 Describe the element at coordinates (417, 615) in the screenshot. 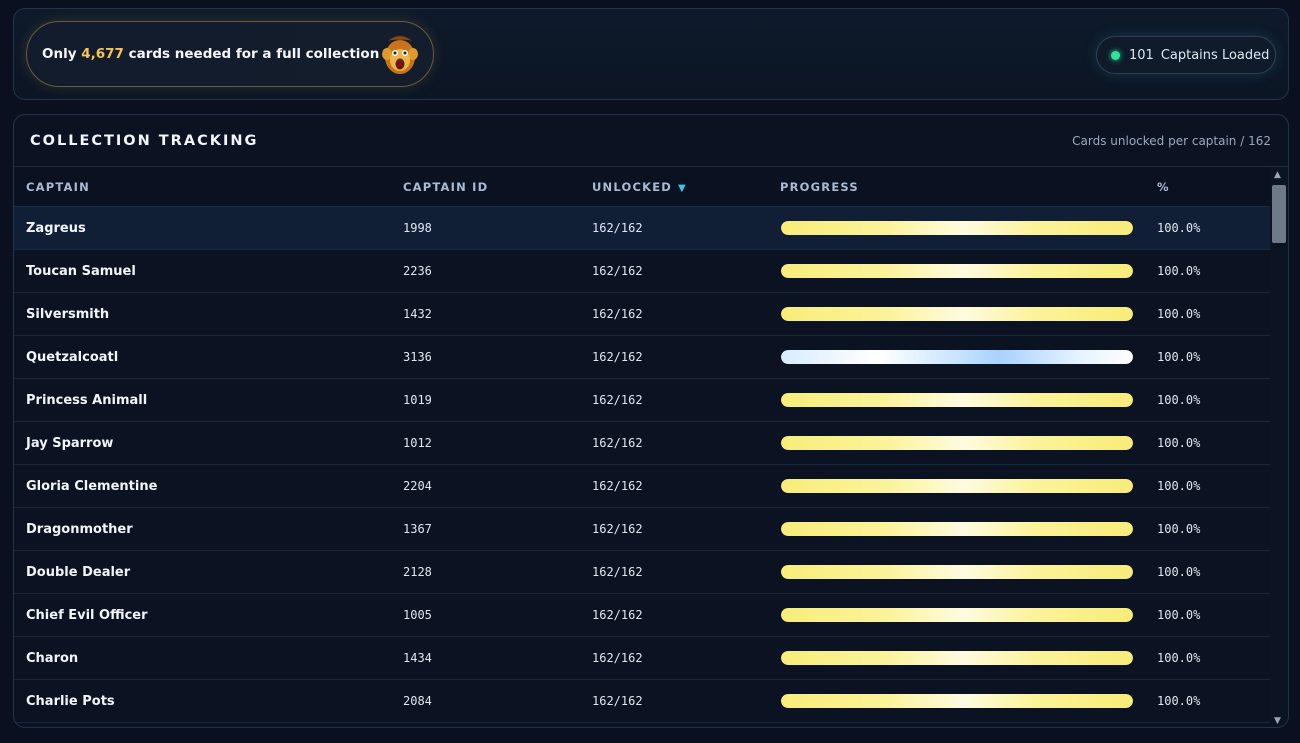

I see `captain-id: 1005` at that location.